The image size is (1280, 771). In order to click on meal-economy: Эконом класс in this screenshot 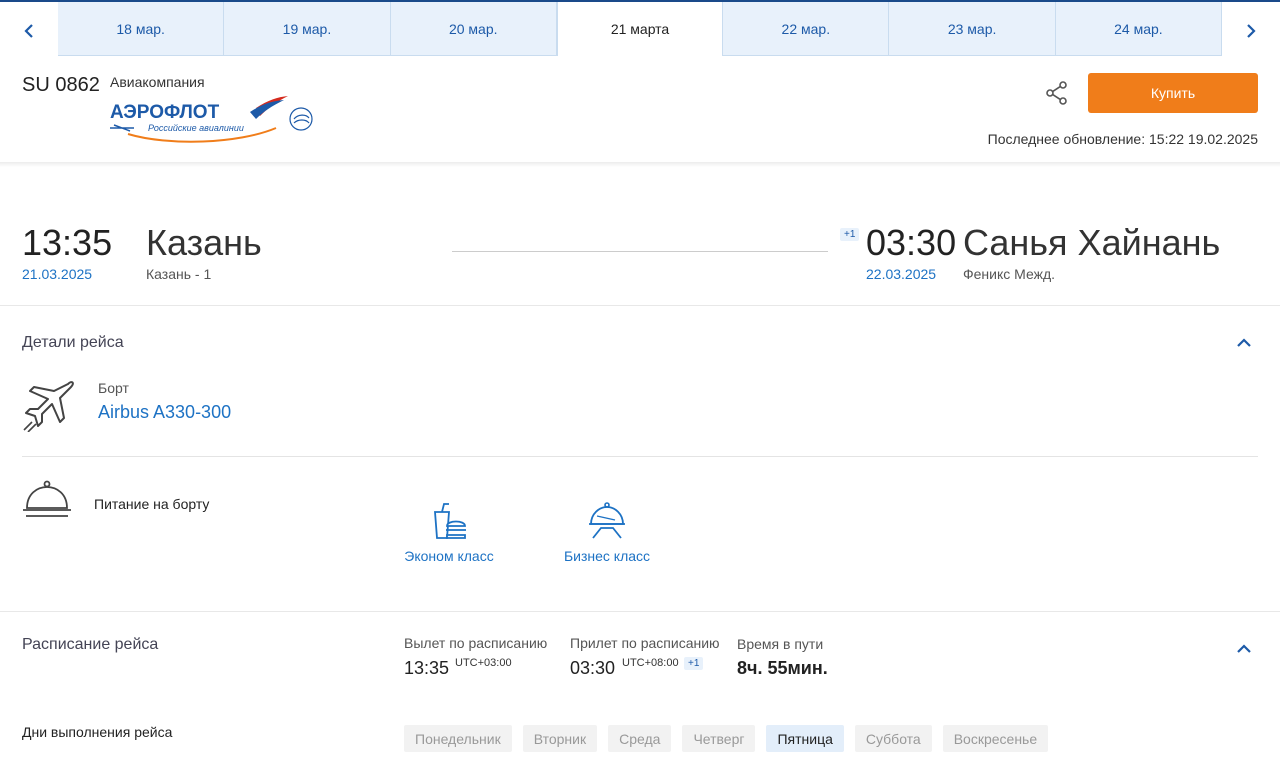, I will do `click(449, 533)`.